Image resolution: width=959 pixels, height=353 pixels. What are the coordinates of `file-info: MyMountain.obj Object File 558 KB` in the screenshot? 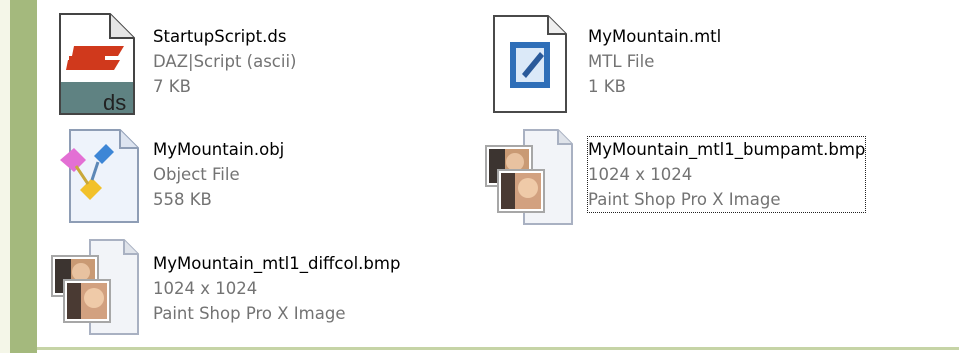 It's located at (218, 174).